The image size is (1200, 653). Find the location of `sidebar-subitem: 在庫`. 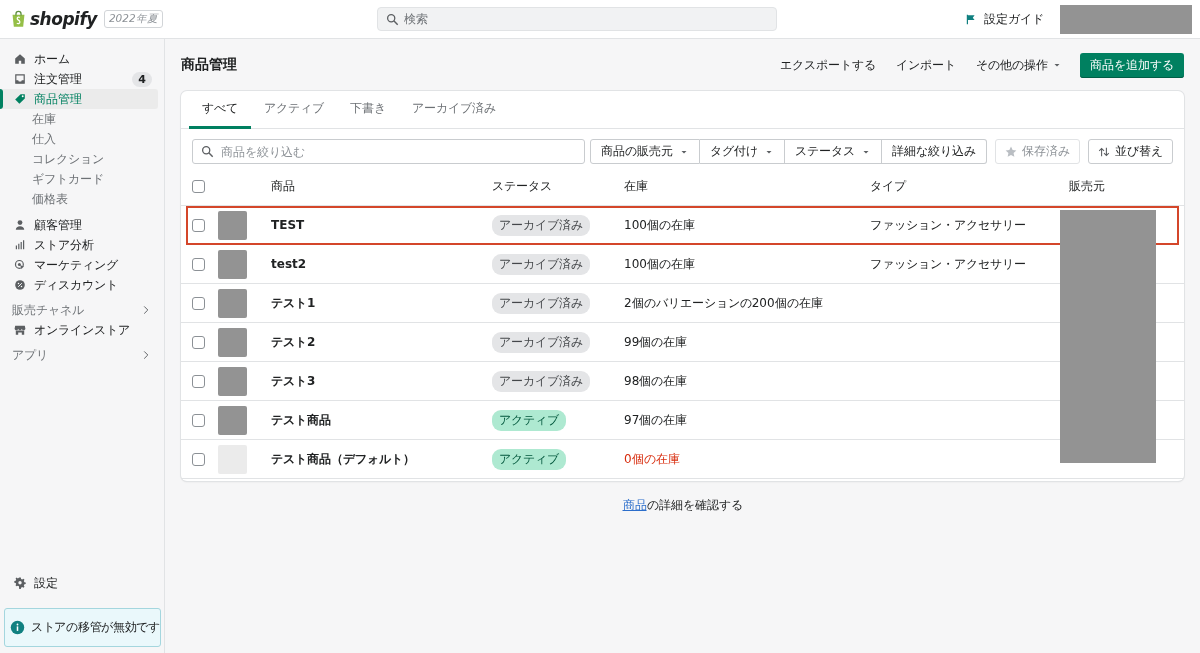

sidebar-subitem: 在庫 is located at coordinates (82, 119).